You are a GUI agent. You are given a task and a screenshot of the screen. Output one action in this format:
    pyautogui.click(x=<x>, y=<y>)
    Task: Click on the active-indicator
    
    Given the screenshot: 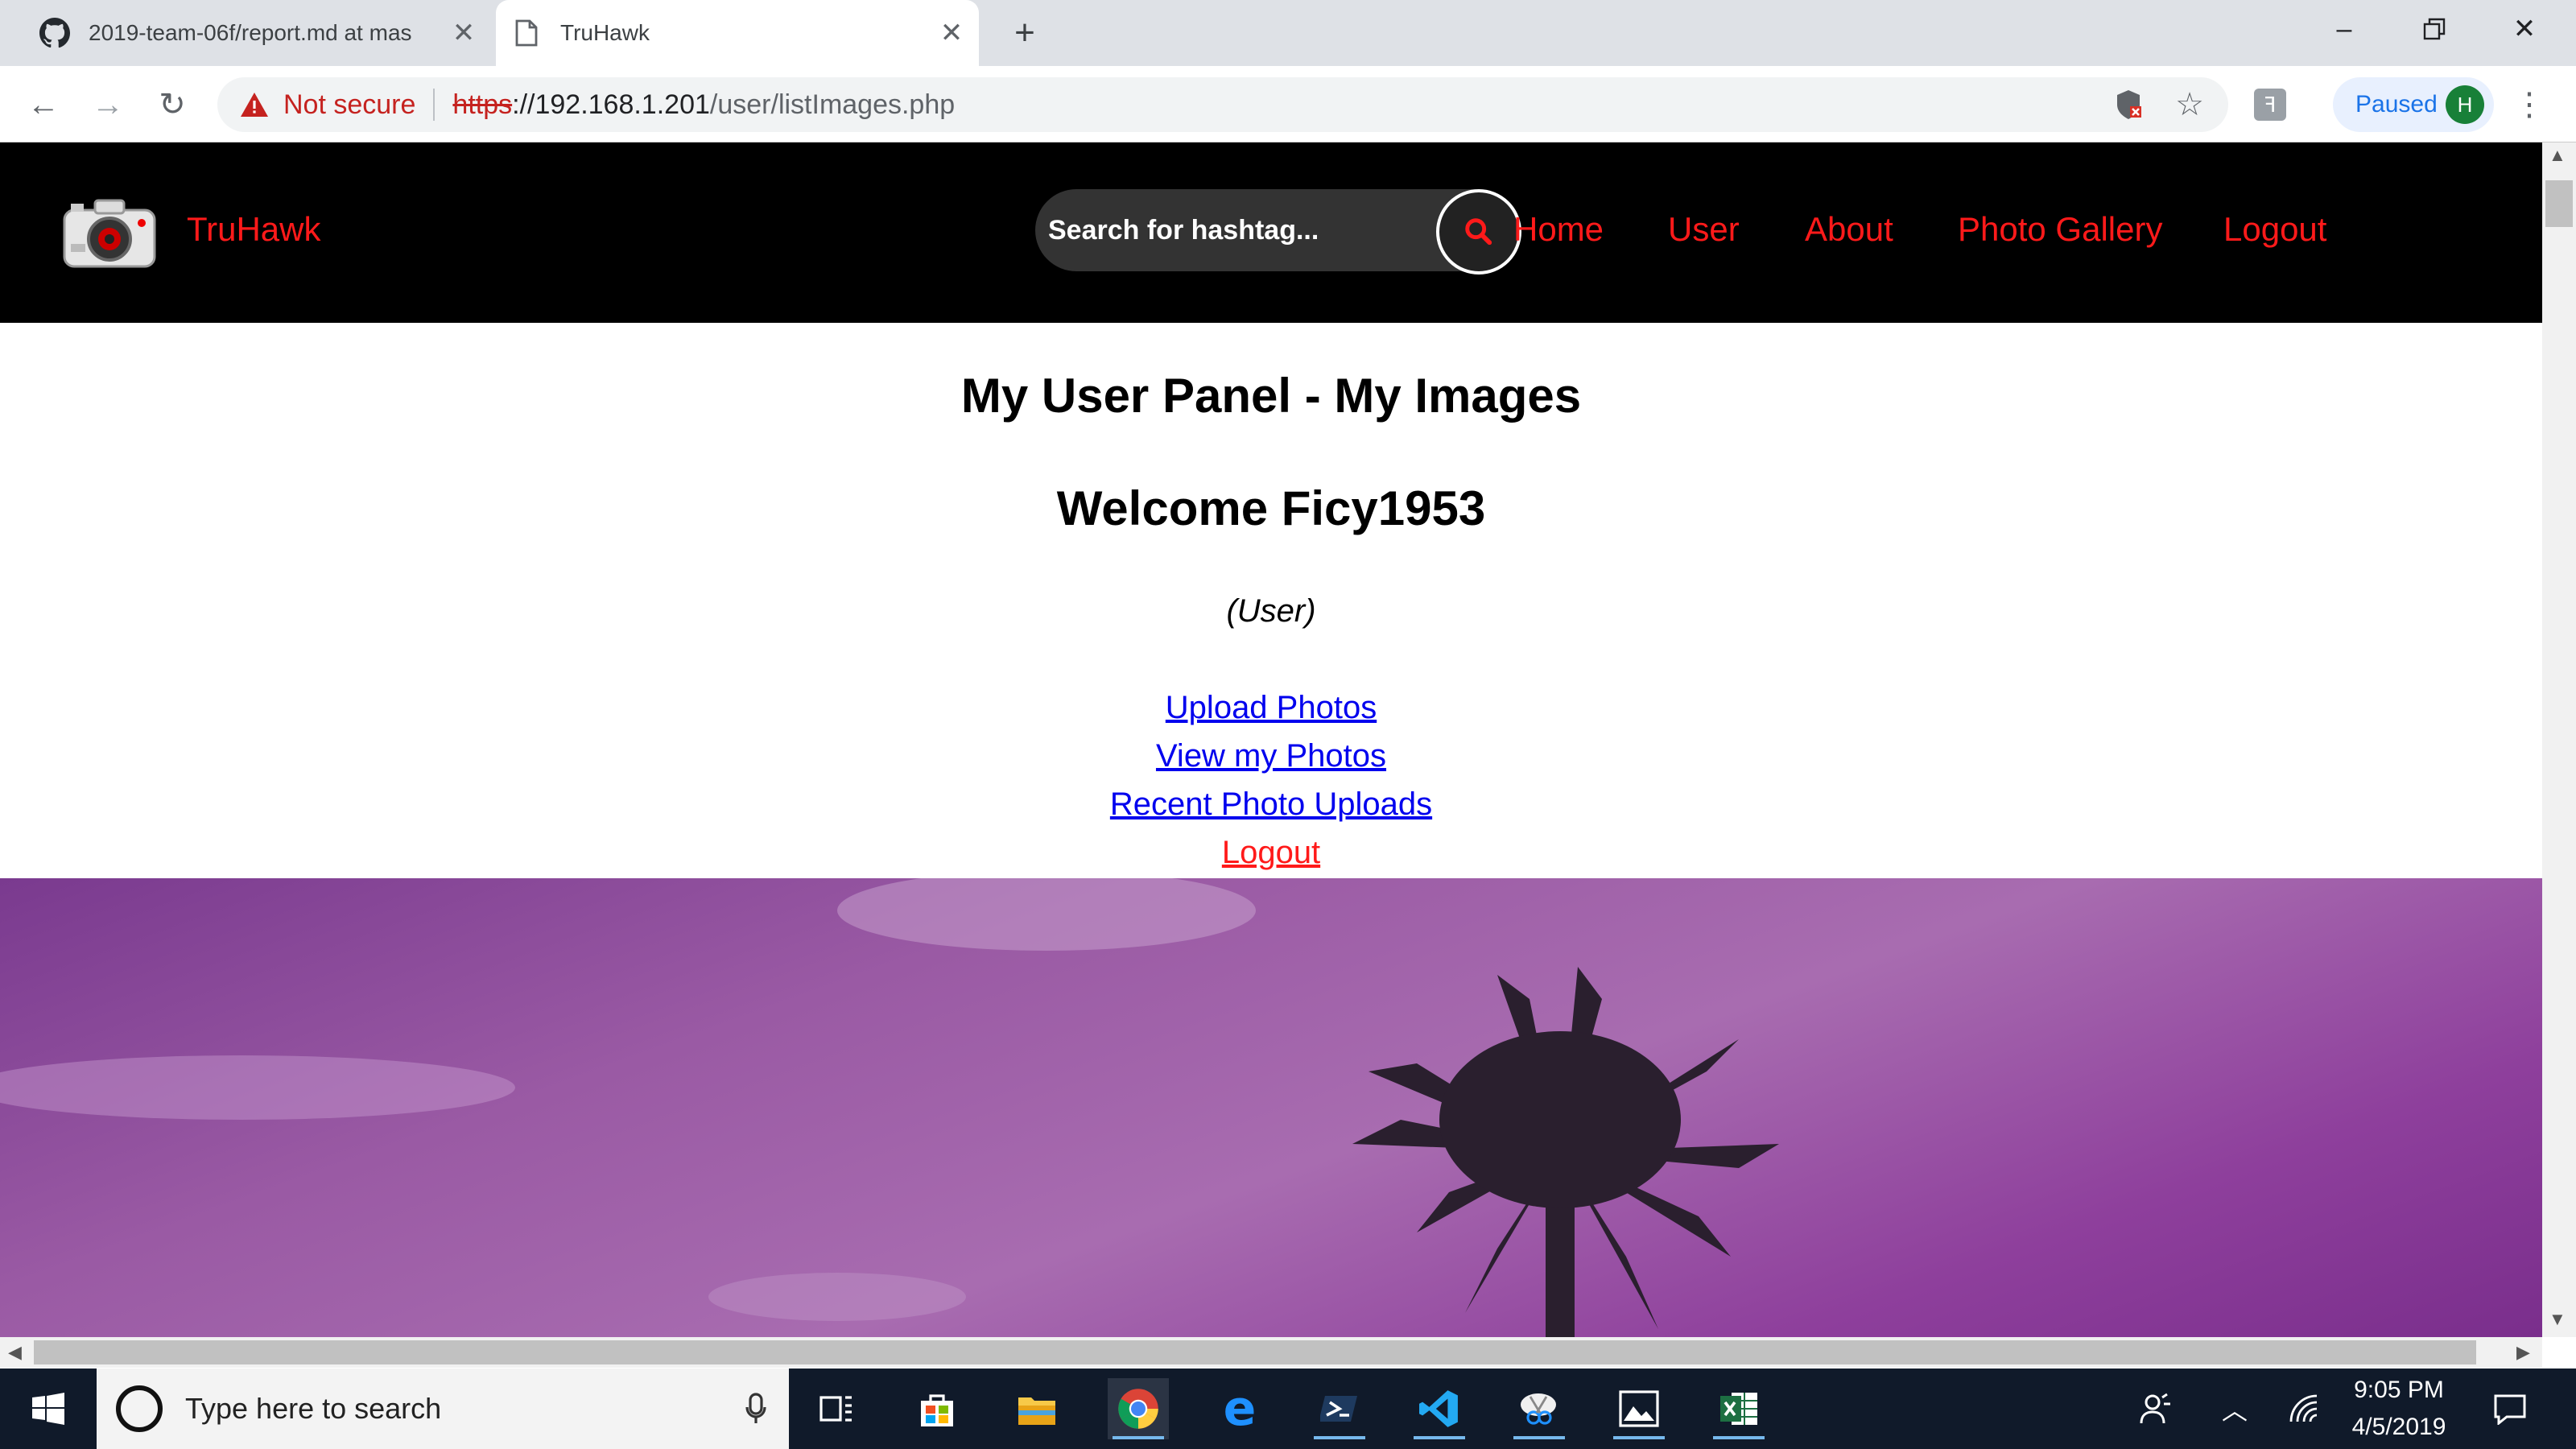 What is the action you would take?
    pyautogui.click(x=1138, y=1437)
    